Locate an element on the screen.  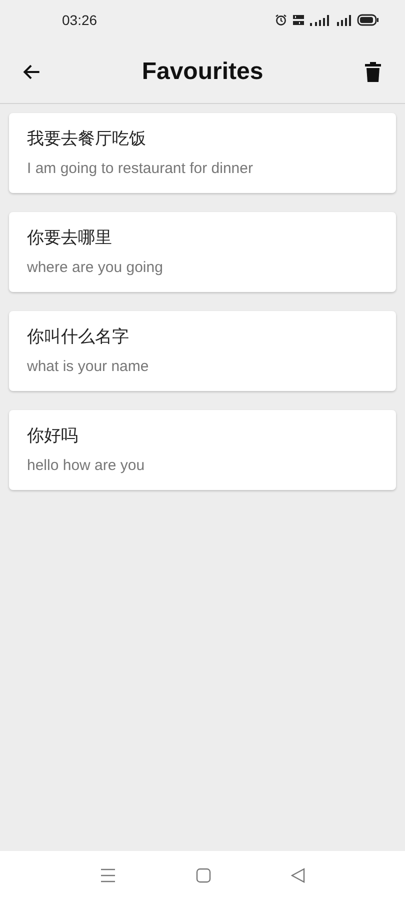
phrase-card: 你叫什么名字 what is your name is located at coordinates (202, 351).